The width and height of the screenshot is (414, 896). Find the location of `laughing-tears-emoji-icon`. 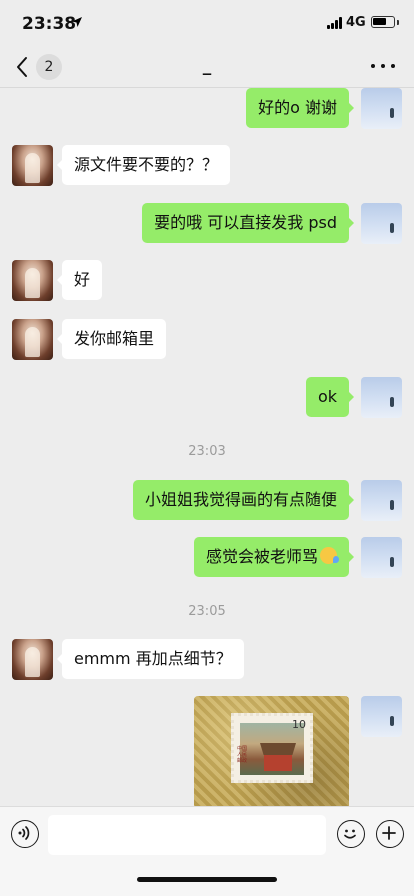

laughing-tears-emoji-icon is located at coordinates (329, 555).